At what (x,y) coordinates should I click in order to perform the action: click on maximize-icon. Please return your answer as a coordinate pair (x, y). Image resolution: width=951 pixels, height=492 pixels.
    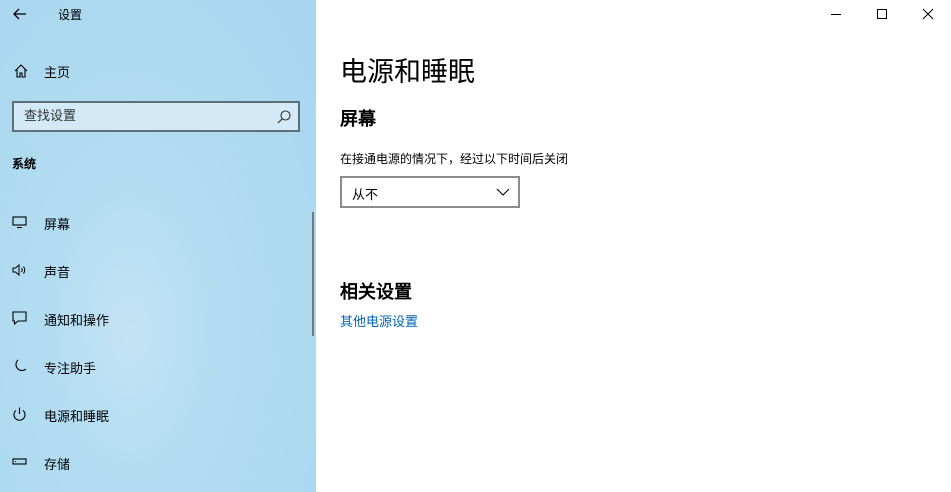
    Looking at the image, I should click on (882, 14).